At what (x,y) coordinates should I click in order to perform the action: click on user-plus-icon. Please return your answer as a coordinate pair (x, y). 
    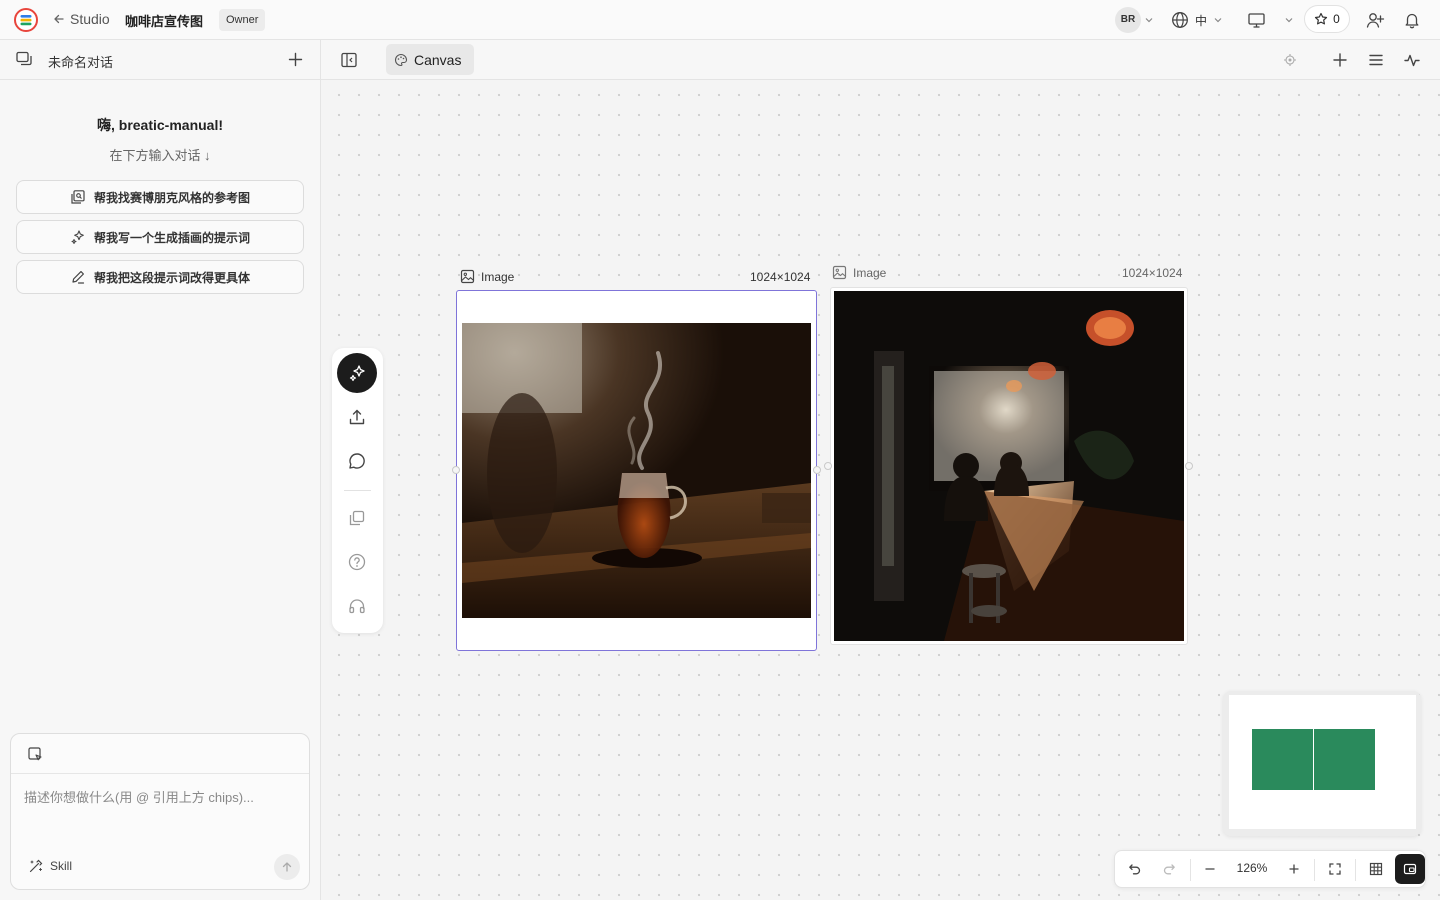
    Looking at the image, I should click on (1375, 20).